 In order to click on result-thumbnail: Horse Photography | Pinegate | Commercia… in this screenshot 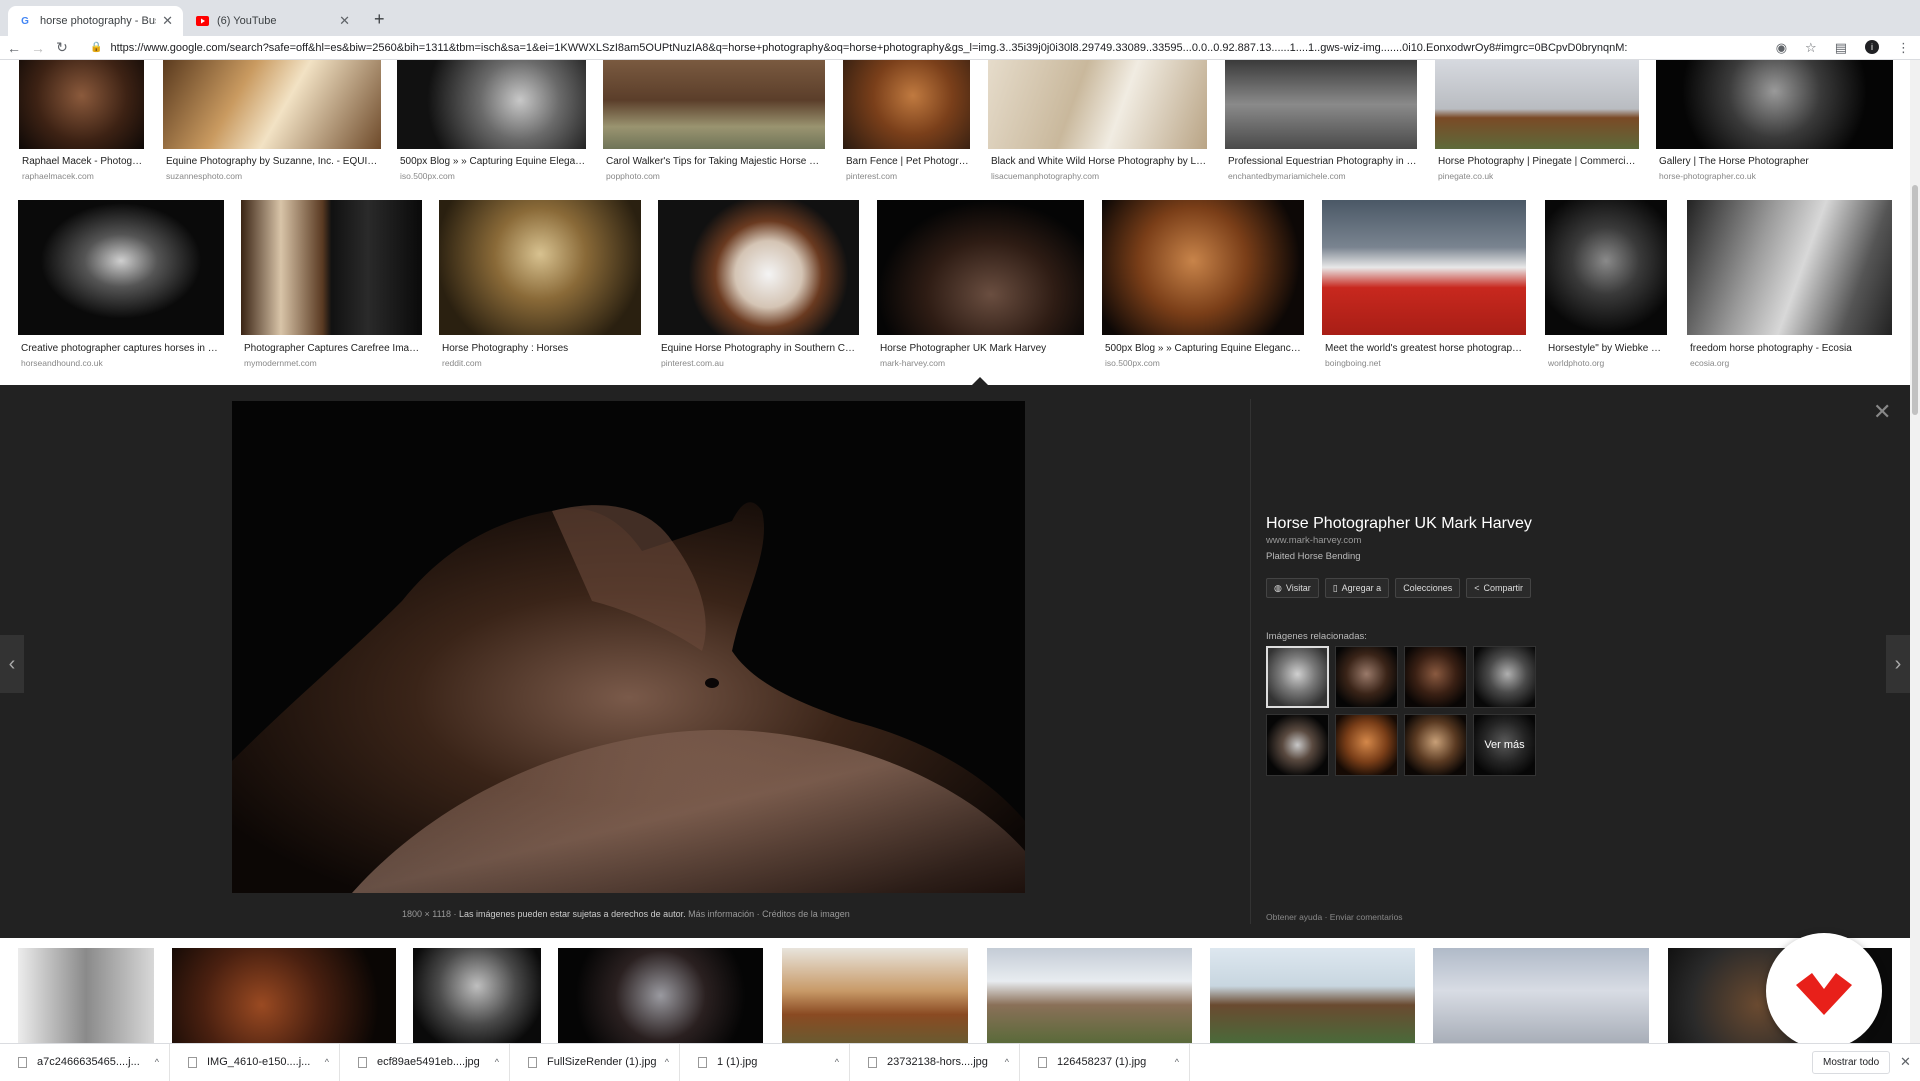, I will do `click(1537, 121)`.